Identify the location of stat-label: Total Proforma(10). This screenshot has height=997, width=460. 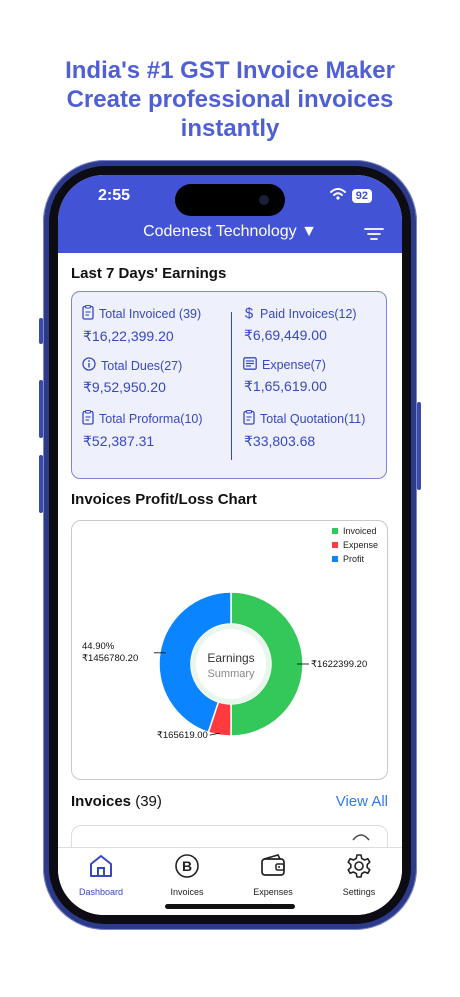
(151, 419).